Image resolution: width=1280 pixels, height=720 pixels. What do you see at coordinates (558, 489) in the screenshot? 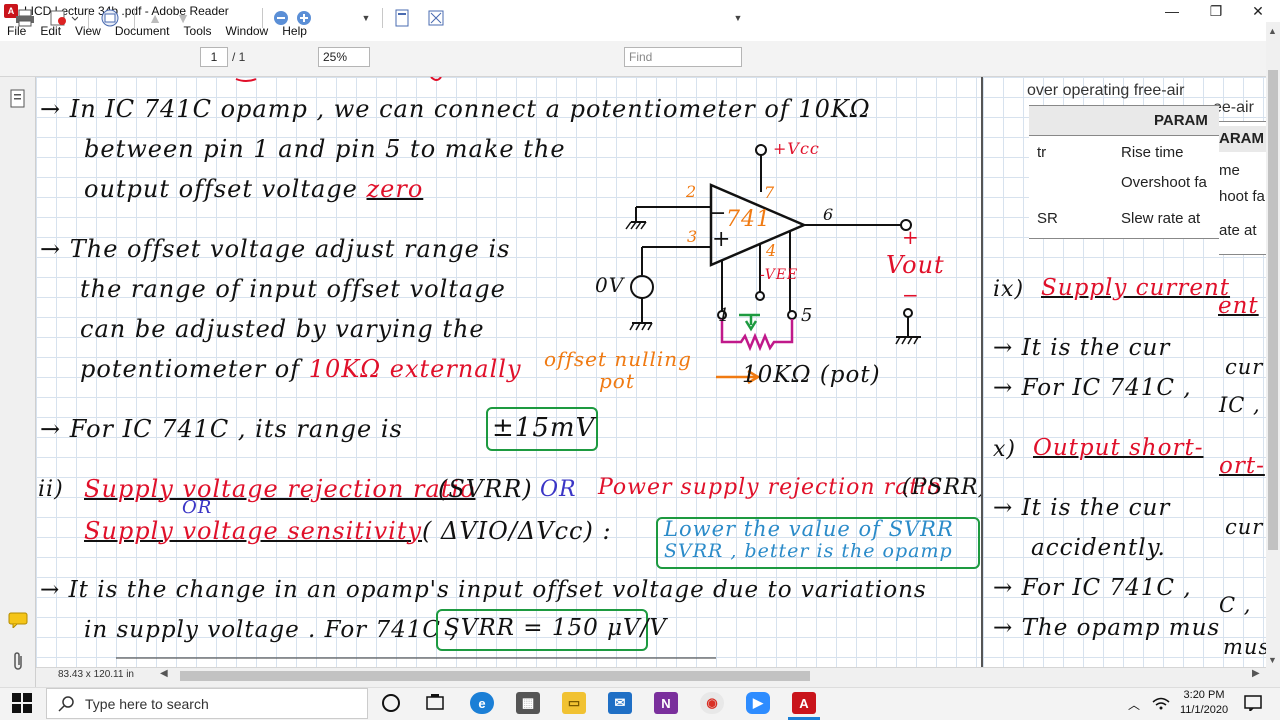
I see `or-label-1: OR` at bounding box center [558, 489].